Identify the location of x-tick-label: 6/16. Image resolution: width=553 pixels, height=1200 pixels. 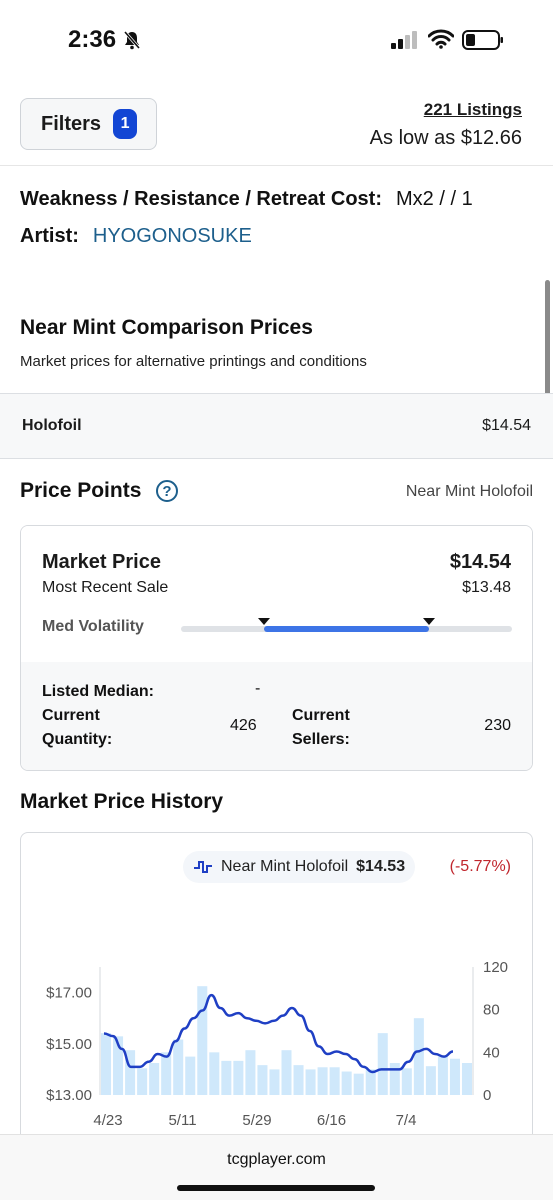
(331, 1120).